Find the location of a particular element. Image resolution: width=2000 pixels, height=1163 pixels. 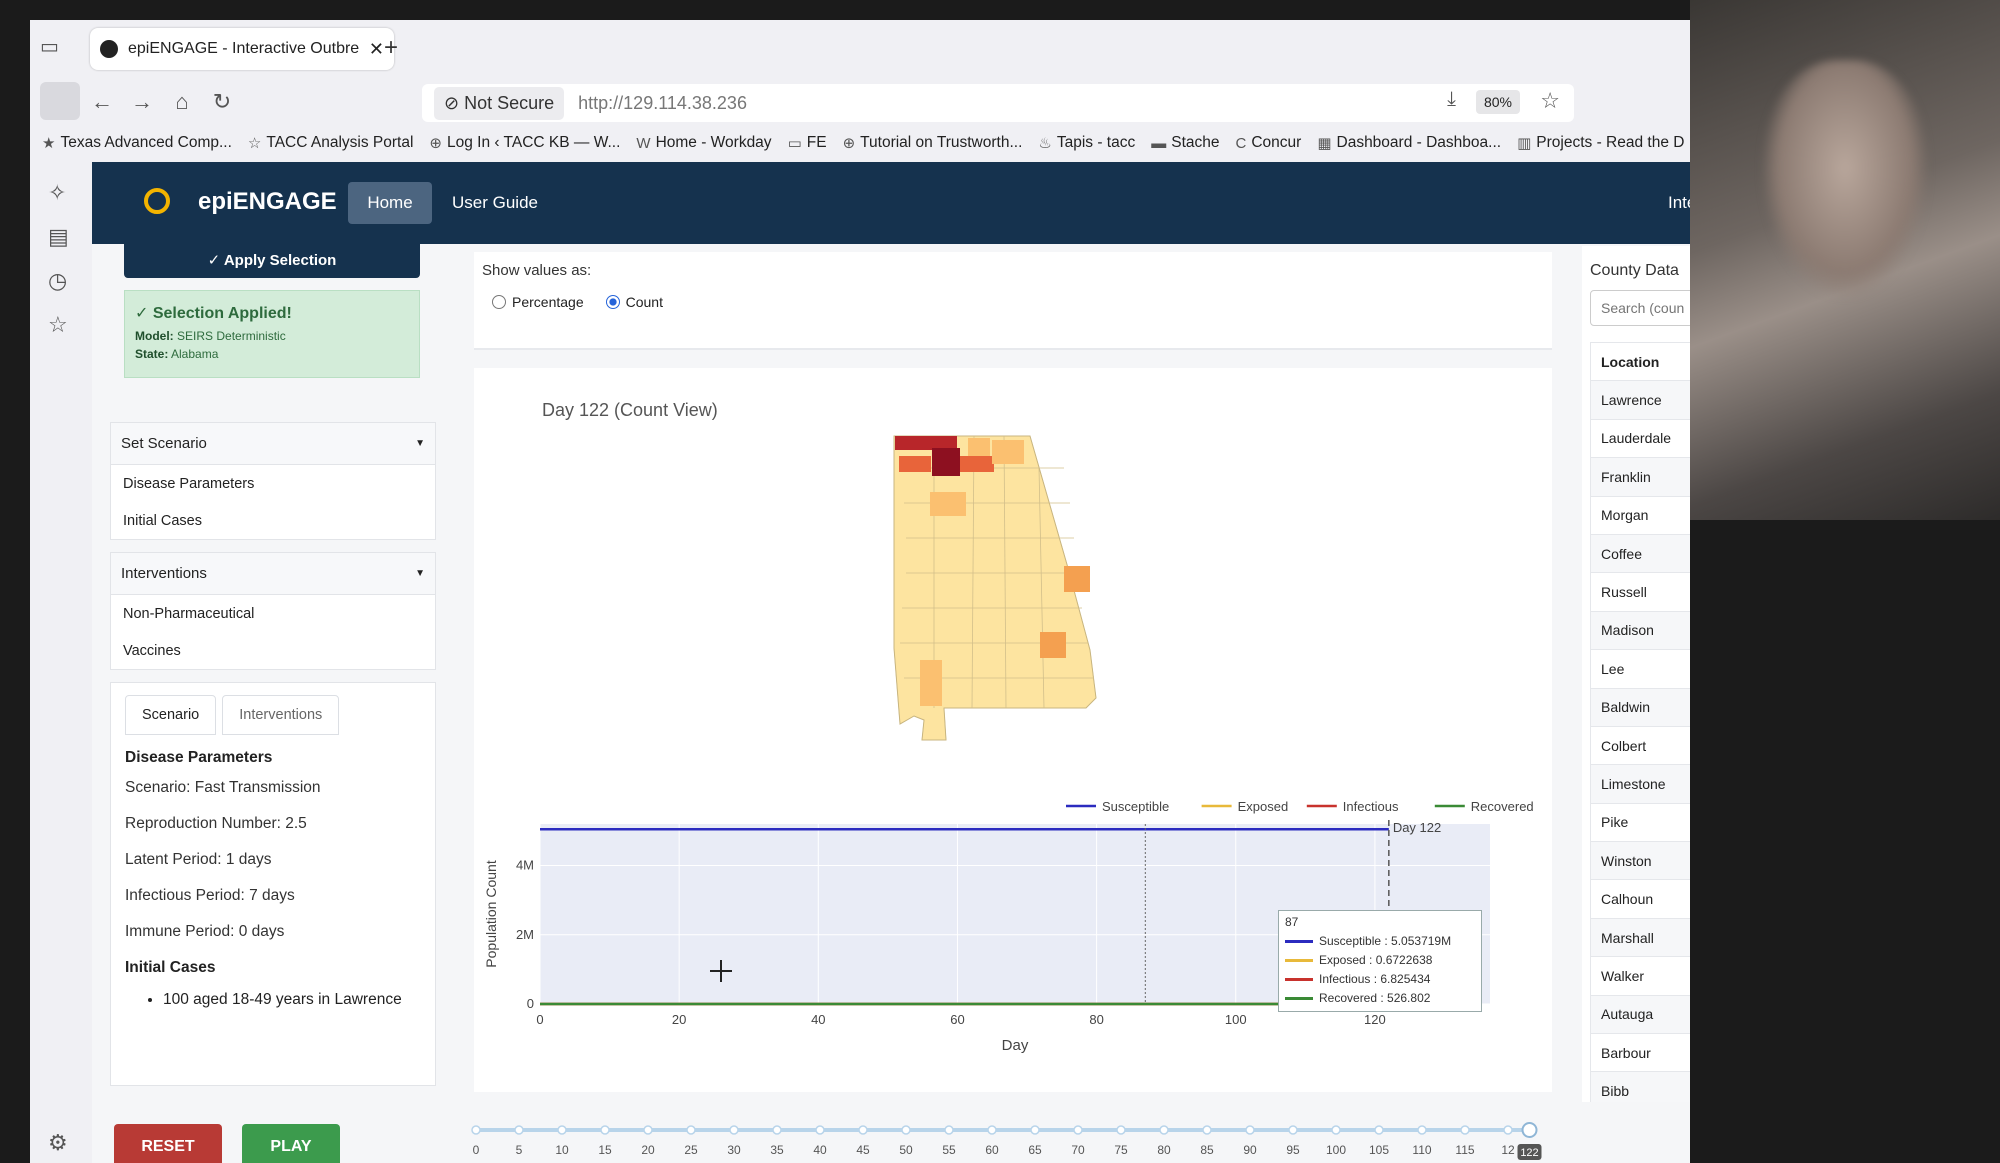

bookmark-item: ▥ Projects - Read the D is located at coordinates (1600, 143).